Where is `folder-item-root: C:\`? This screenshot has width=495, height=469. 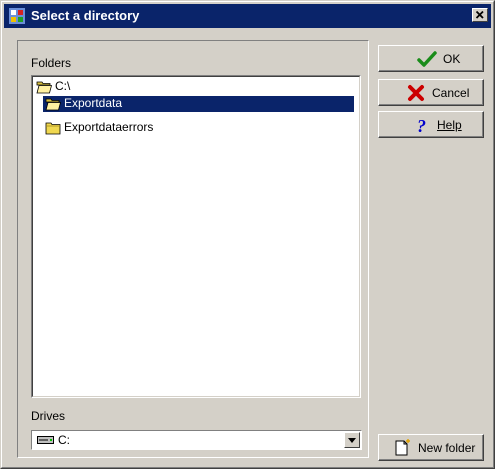 folder-item-root: C:\ is located at coordinates (194, 86).